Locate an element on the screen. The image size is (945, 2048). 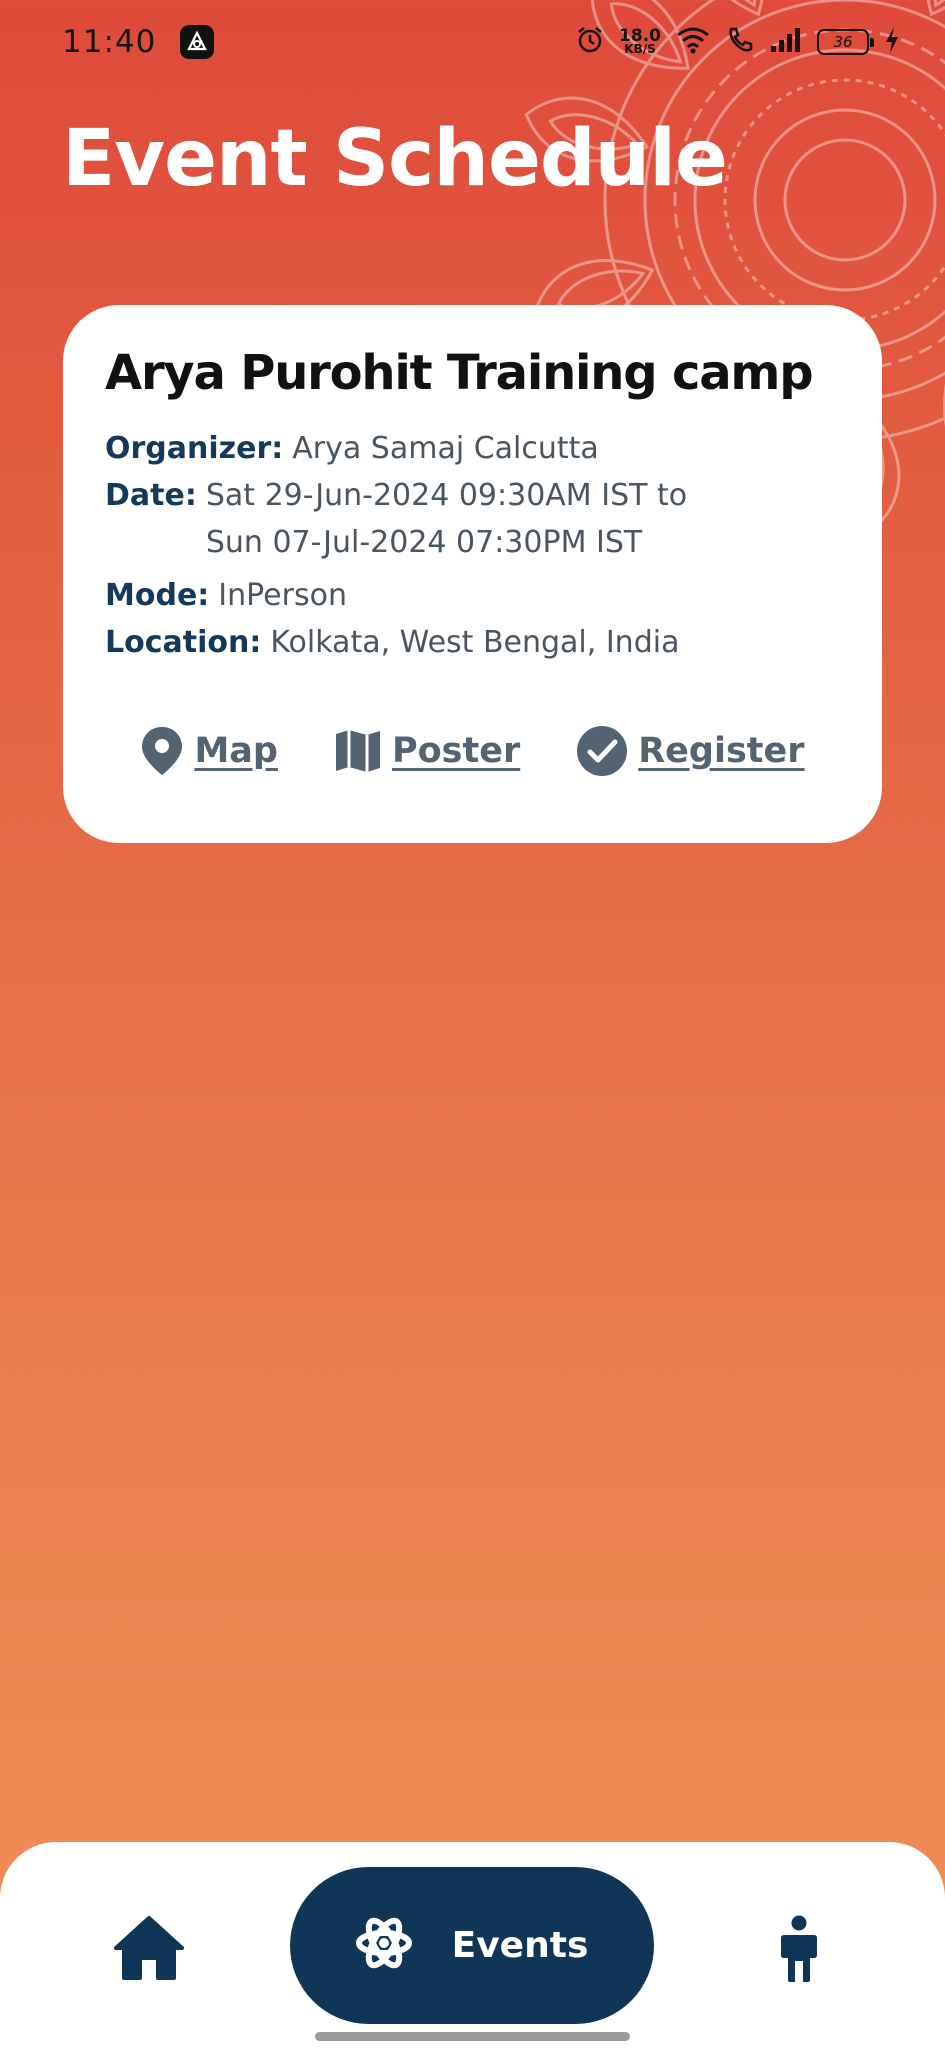
organizer-label: Organizer: is located at coordinates (194, 448).